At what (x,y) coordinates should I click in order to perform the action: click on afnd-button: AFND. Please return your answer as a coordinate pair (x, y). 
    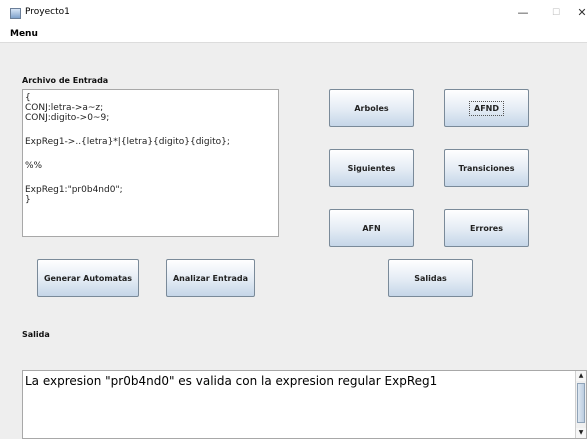
    Looking at the image, I should click on (486, 108).